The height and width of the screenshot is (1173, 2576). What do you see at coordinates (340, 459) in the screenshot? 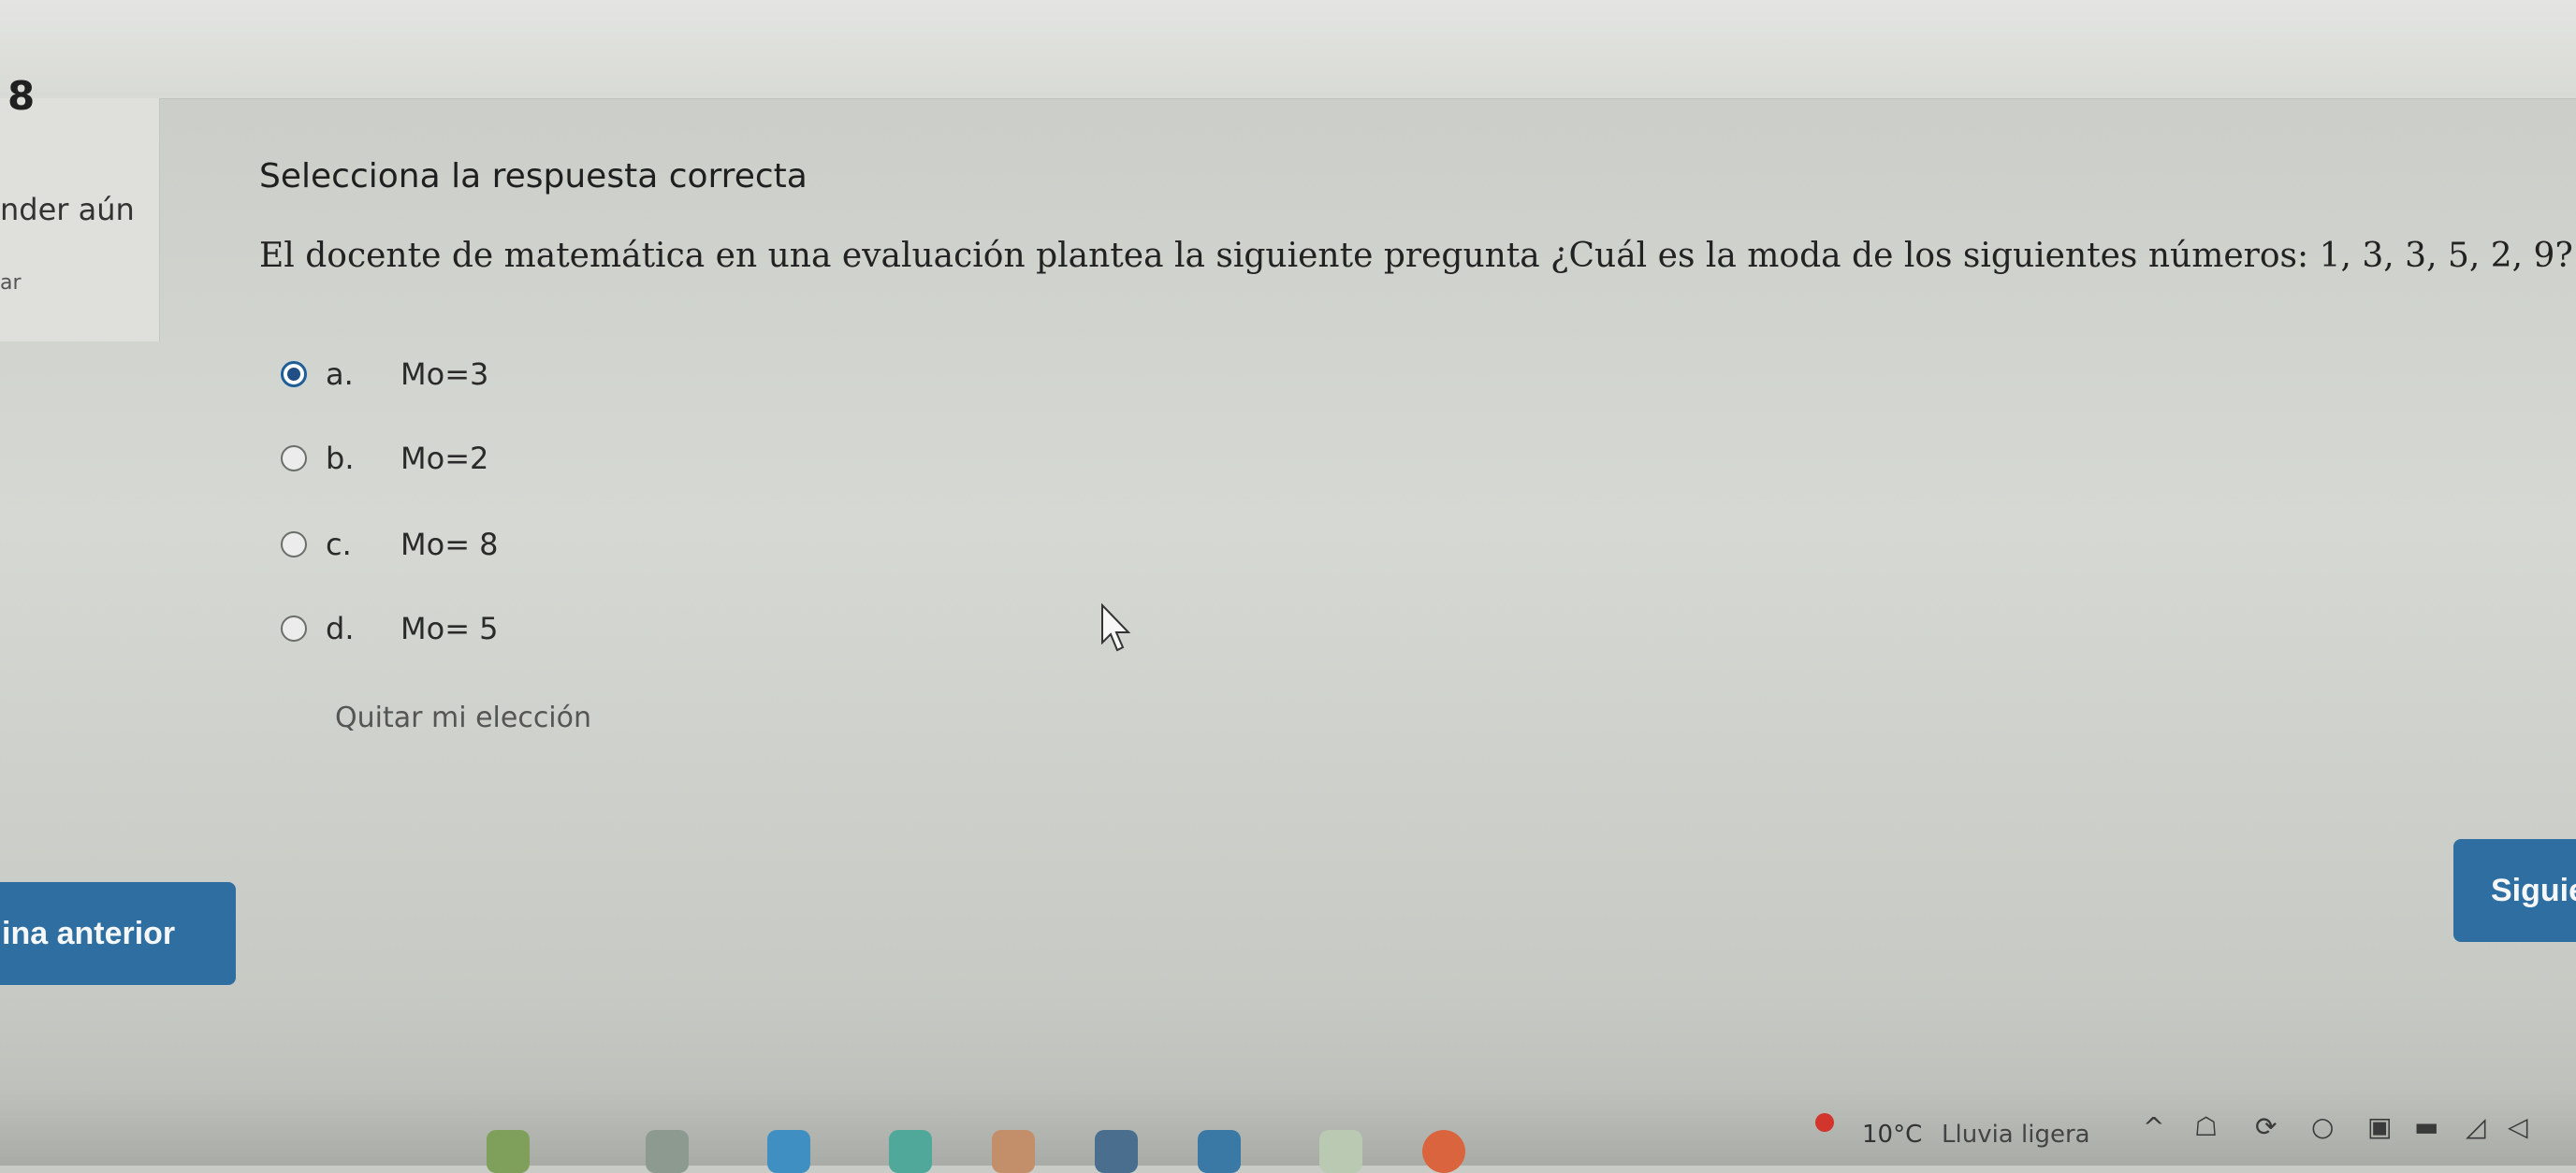
I see `option-letter: b.` at bounding box center [340, 459].